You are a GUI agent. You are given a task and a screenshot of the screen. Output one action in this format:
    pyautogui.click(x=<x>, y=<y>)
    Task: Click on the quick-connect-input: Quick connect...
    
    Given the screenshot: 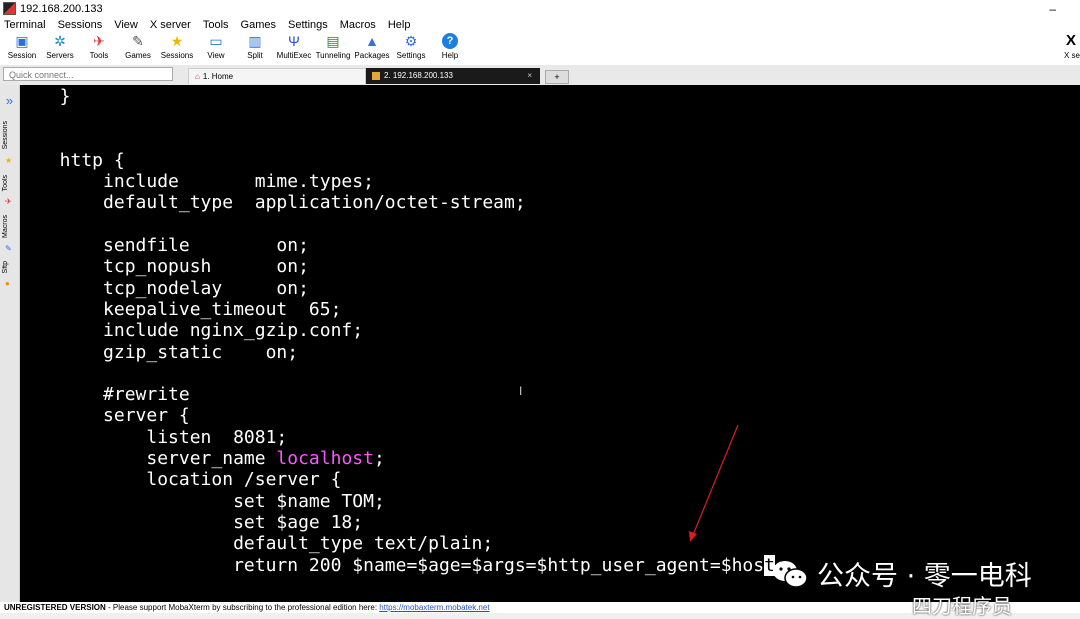 What is the action you would take?
    pyautogui.click(x=88, y=74)
    